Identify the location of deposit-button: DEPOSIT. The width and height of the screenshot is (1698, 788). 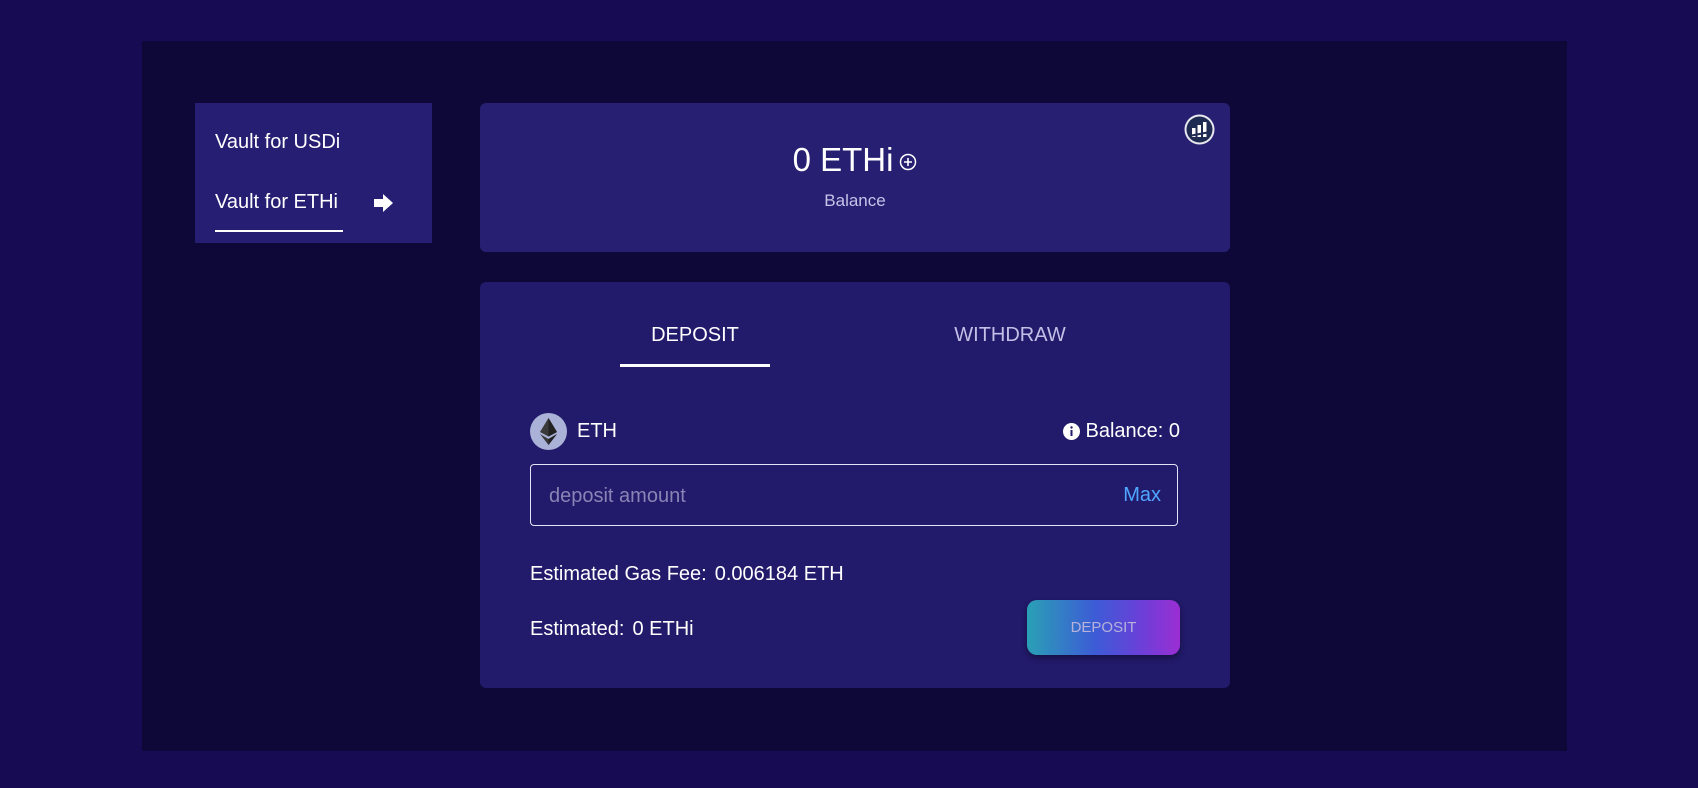
(1103, 627).